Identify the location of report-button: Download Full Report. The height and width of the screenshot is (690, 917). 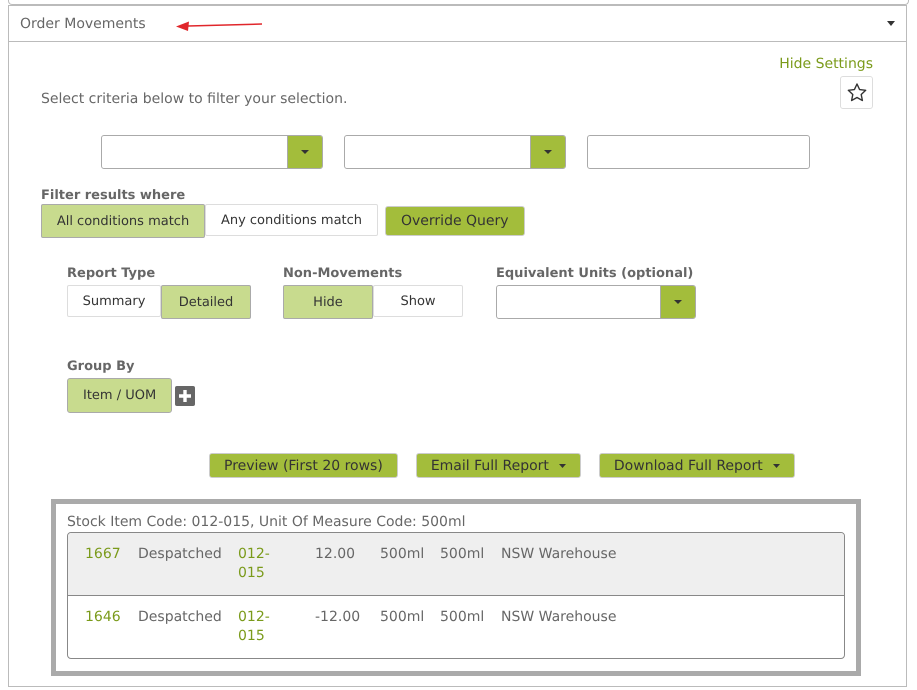
(696, 465).